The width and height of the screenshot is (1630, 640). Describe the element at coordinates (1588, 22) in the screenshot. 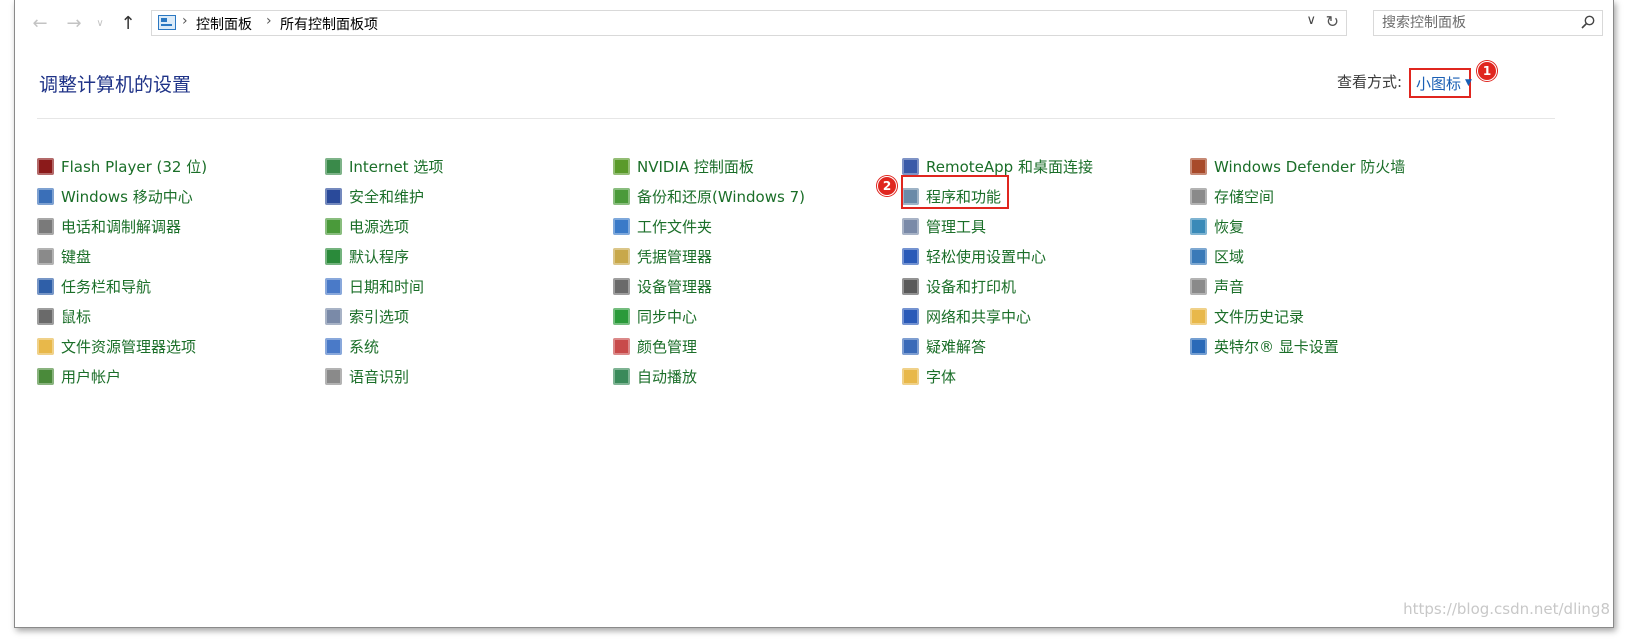

I see `search-icon` at that location.